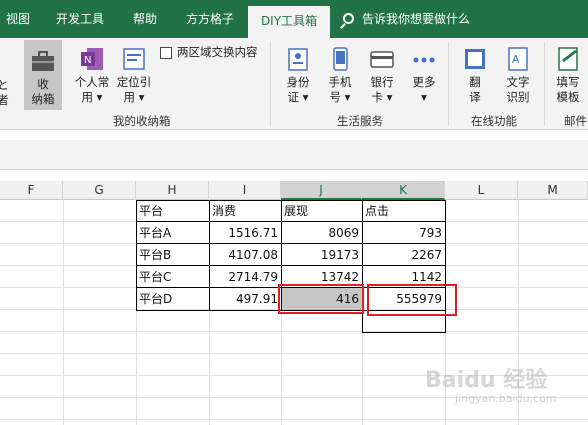  Describe the element at coordinates (289, 22) in the screenshot. I see `tab-diy-toolbox: DIY工具箱` at that location.